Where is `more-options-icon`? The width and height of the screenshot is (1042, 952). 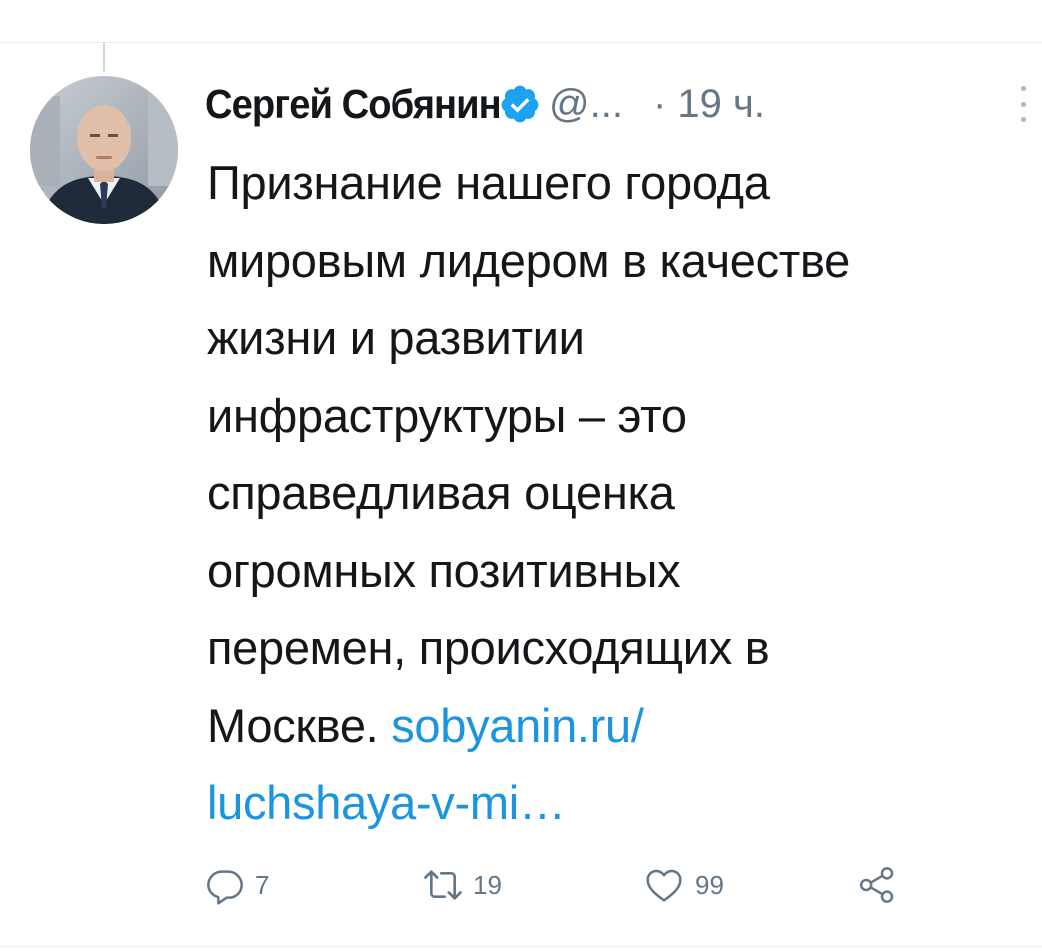 more-options-icon is located at coordinates (1023, 104).